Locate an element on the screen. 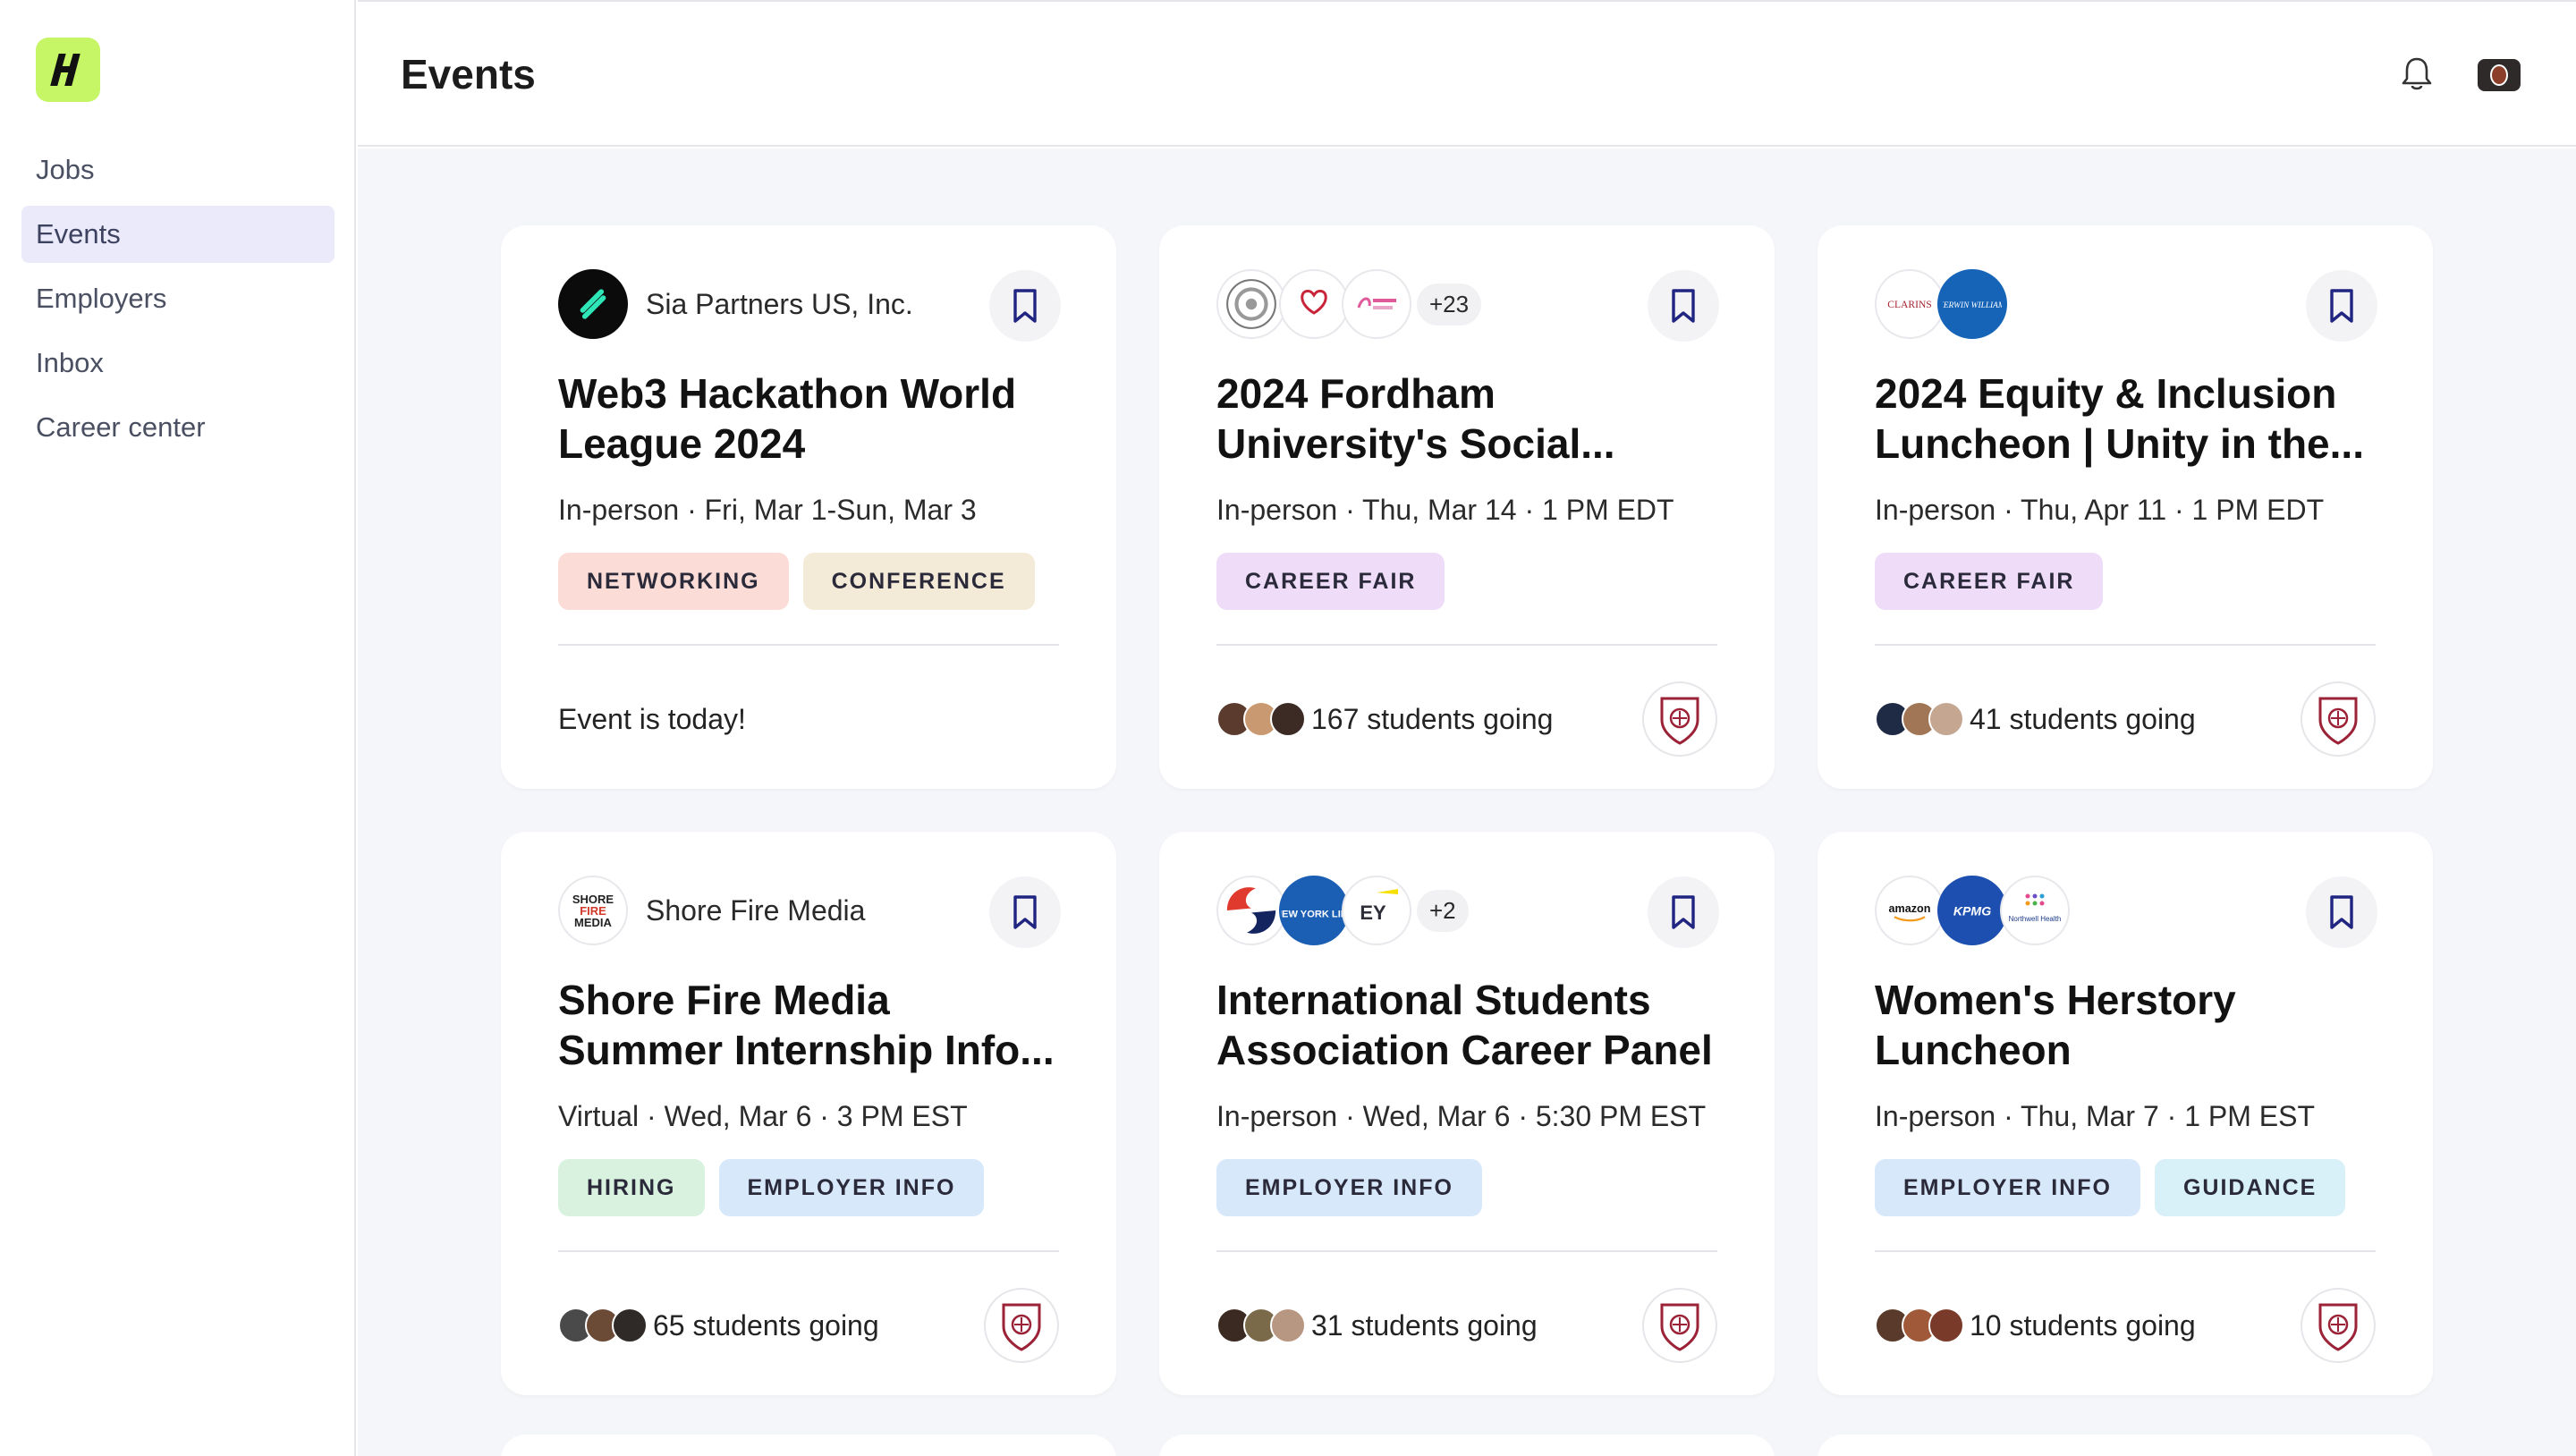  logo-text: KPMG is located at coordinates (1972, 911).